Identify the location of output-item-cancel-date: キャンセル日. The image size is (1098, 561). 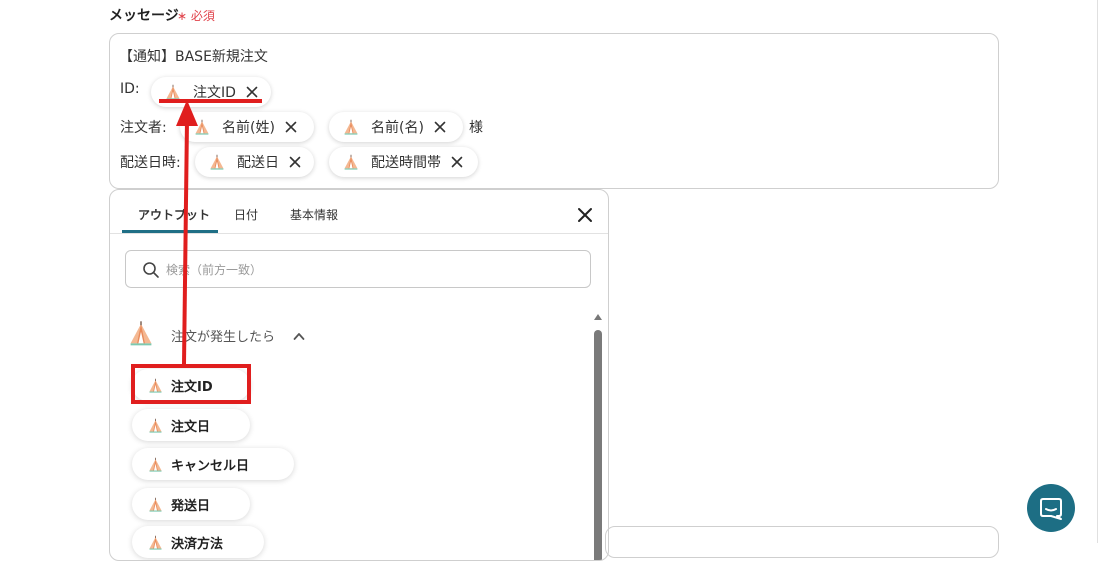
(213, 464).